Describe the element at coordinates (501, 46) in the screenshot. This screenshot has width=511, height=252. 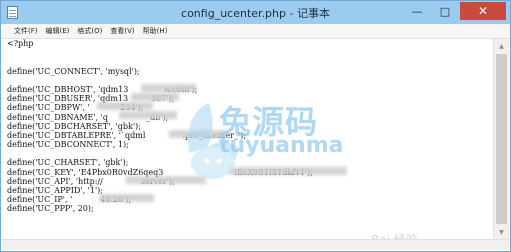
I see `scroll-up-icon: ▲` at that location.